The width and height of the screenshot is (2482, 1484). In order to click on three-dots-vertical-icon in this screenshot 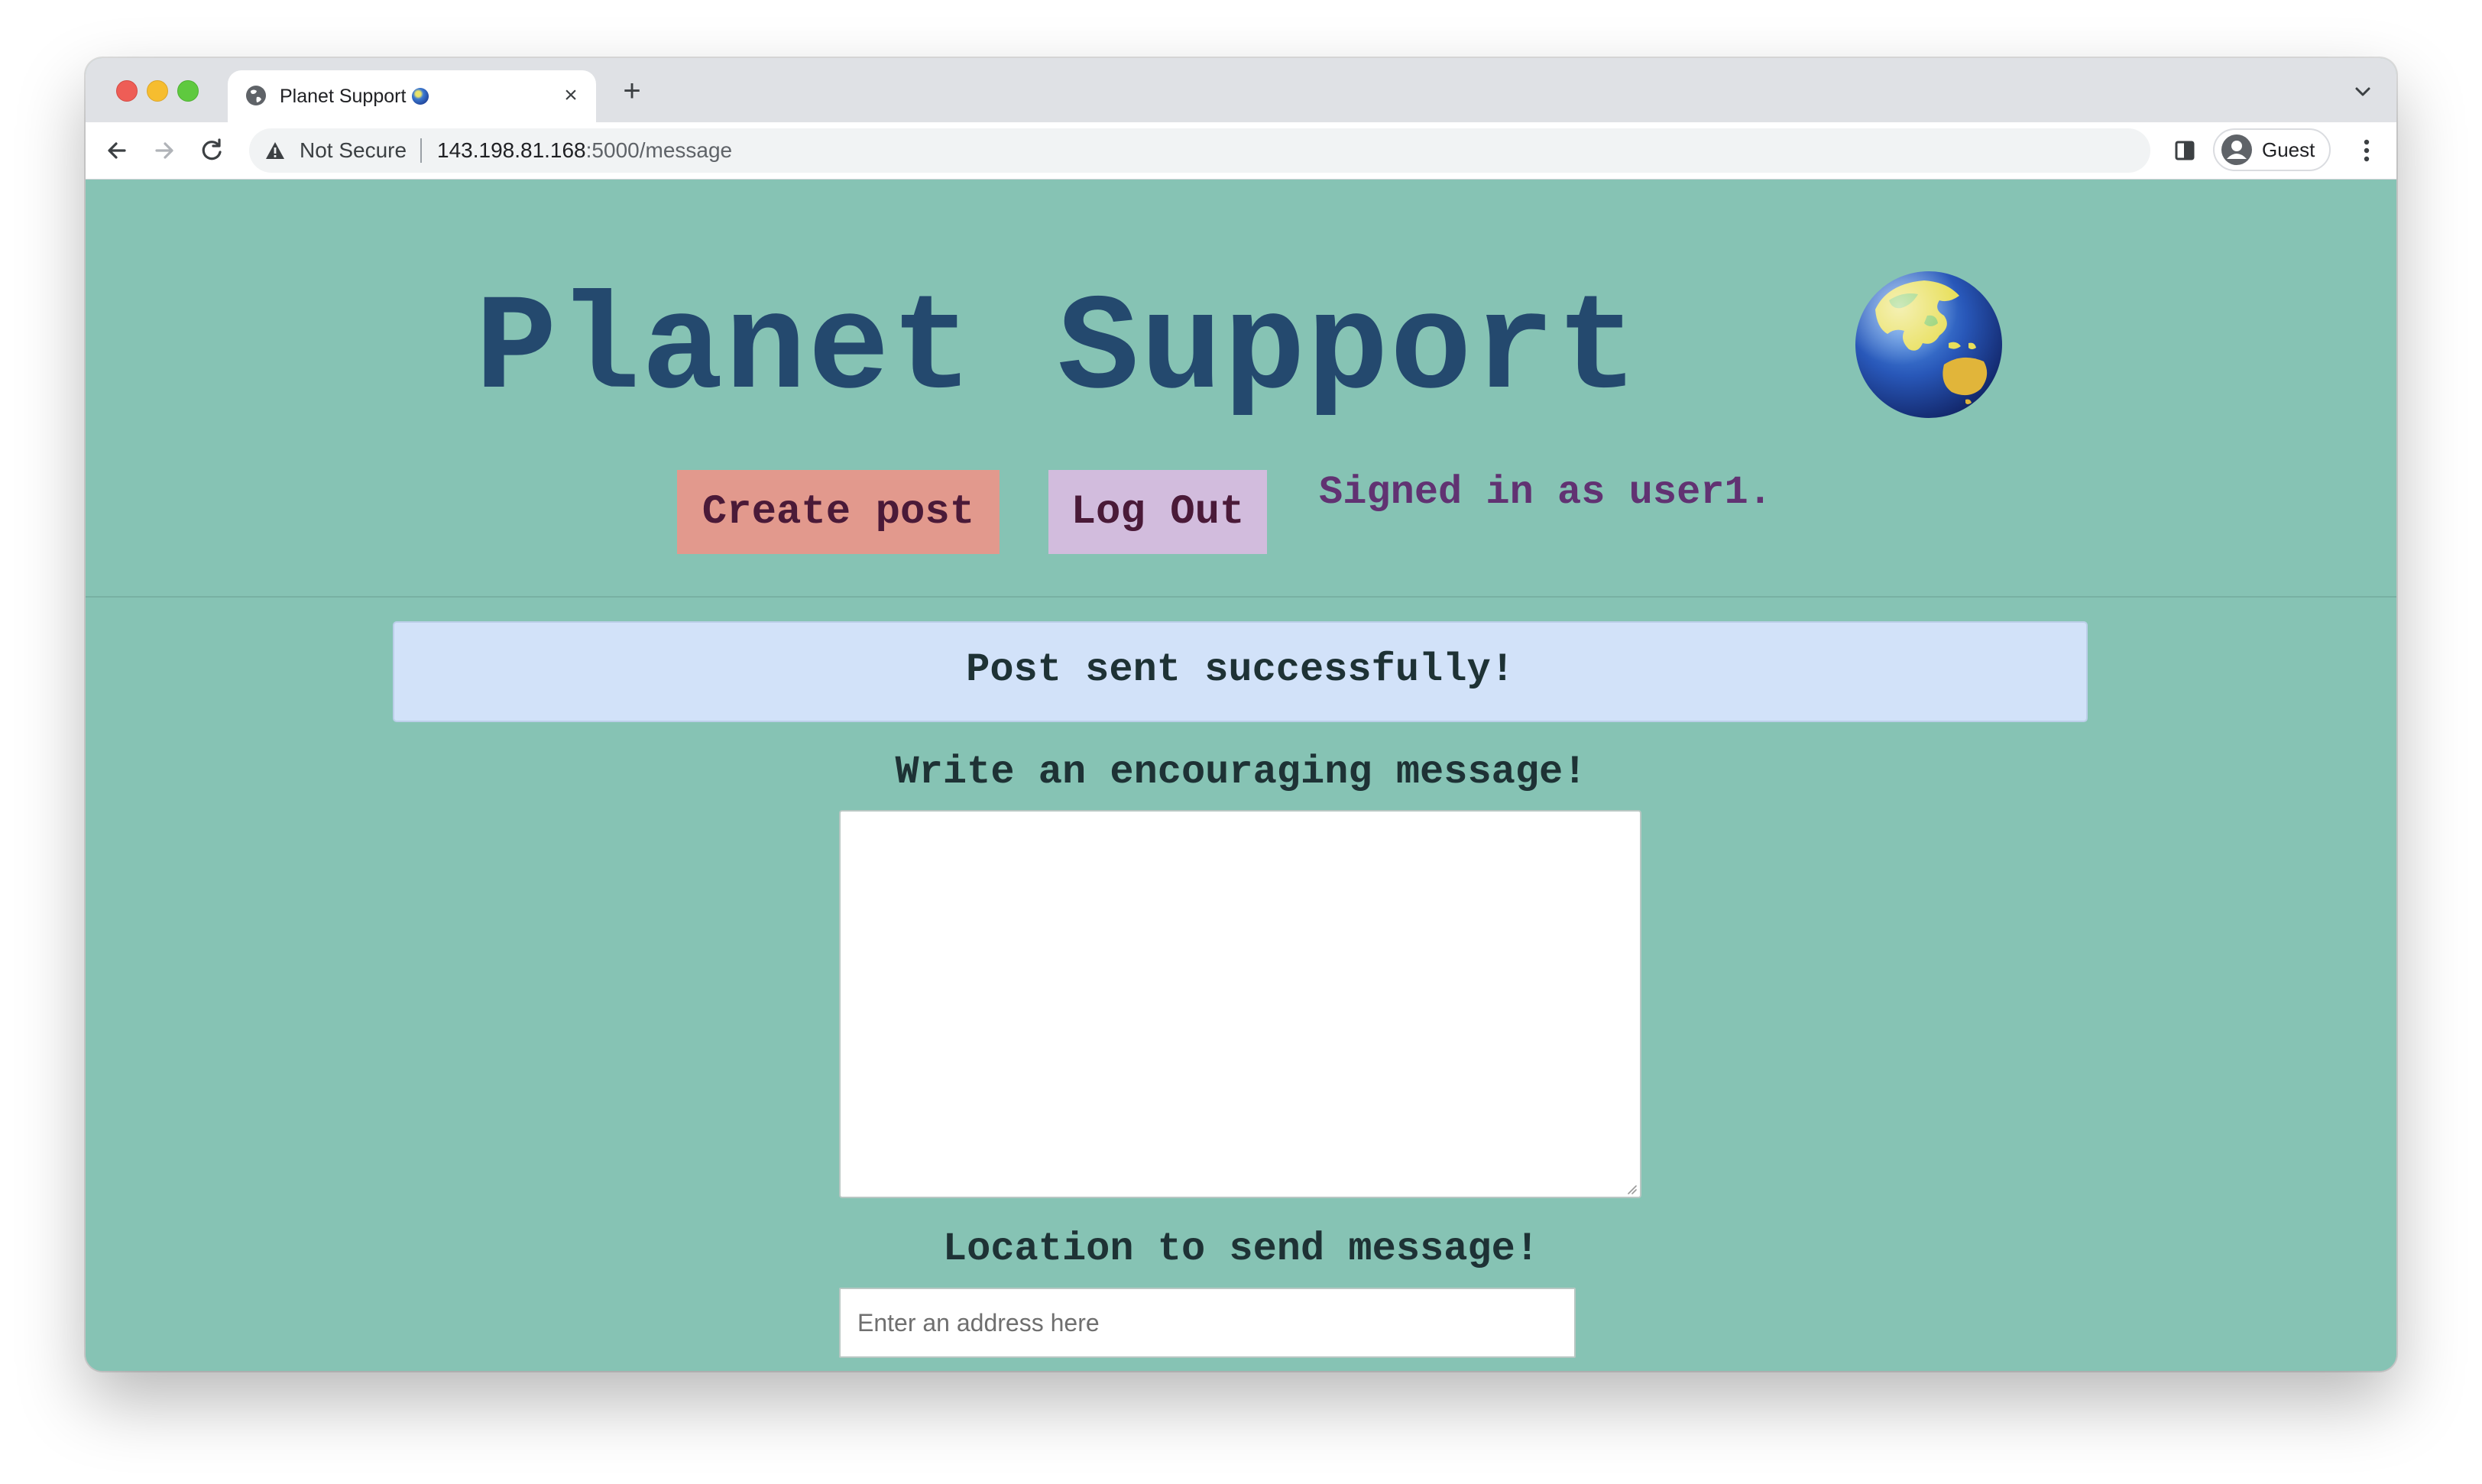, I will do `click(2366, 151)`.